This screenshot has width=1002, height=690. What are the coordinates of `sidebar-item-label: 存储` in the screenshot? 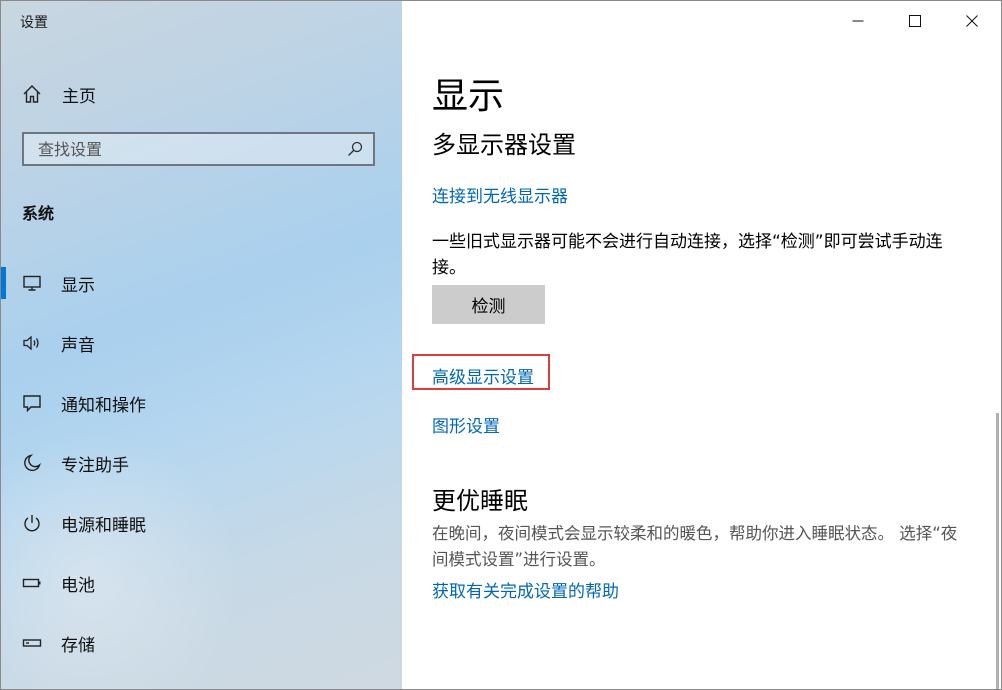 It's located at (78, 646).